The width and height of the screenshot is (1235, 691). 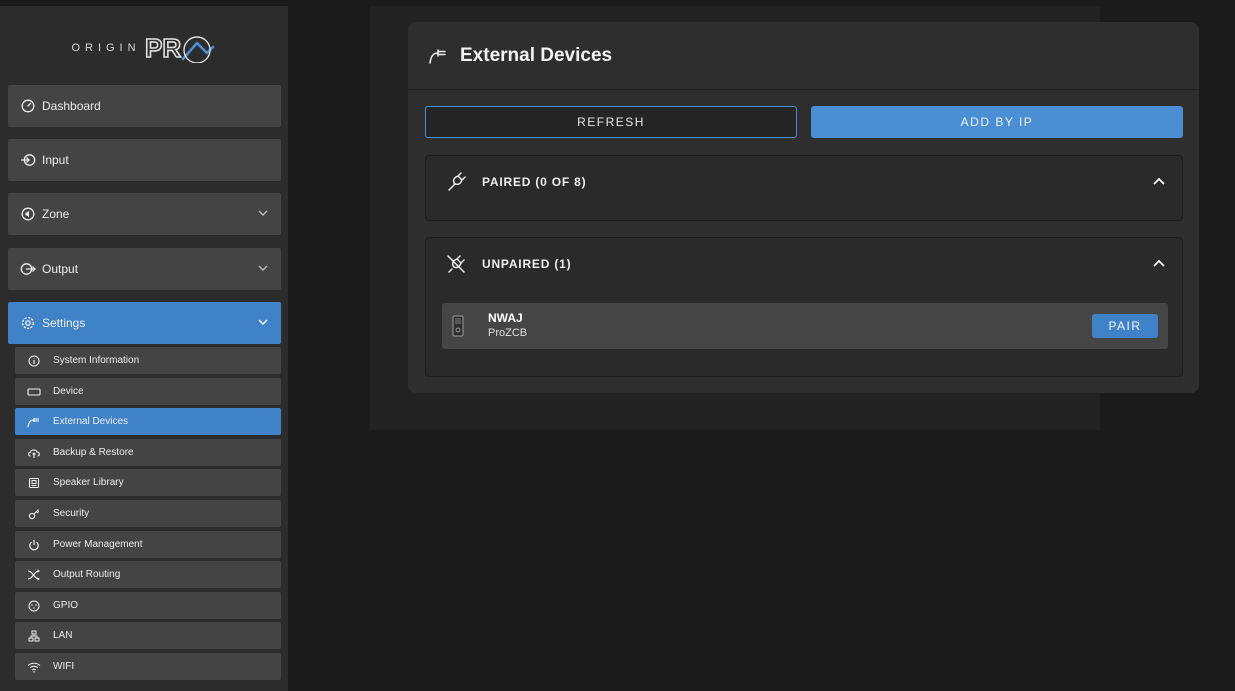 I want to click on sidebar-item-label: GPIO, so click(x=66, y=605).